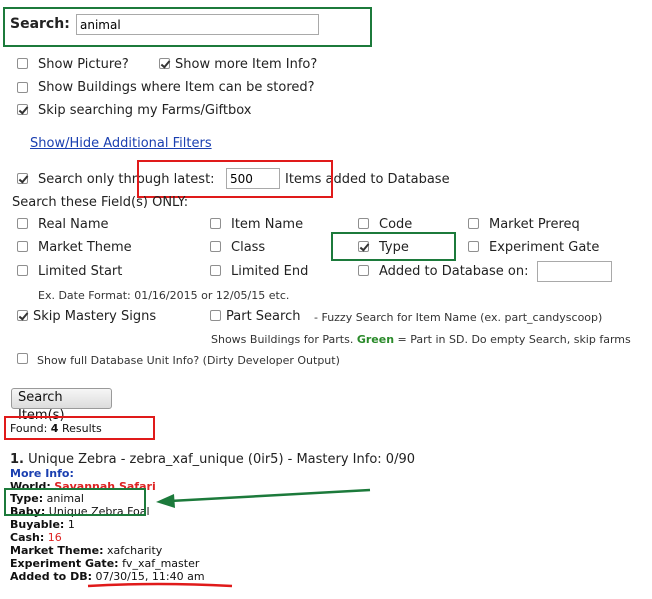  What do you see at coordinates (54, 537) in the screenshot?
I see `cash-value: 16` at bounding box center [54, 537].